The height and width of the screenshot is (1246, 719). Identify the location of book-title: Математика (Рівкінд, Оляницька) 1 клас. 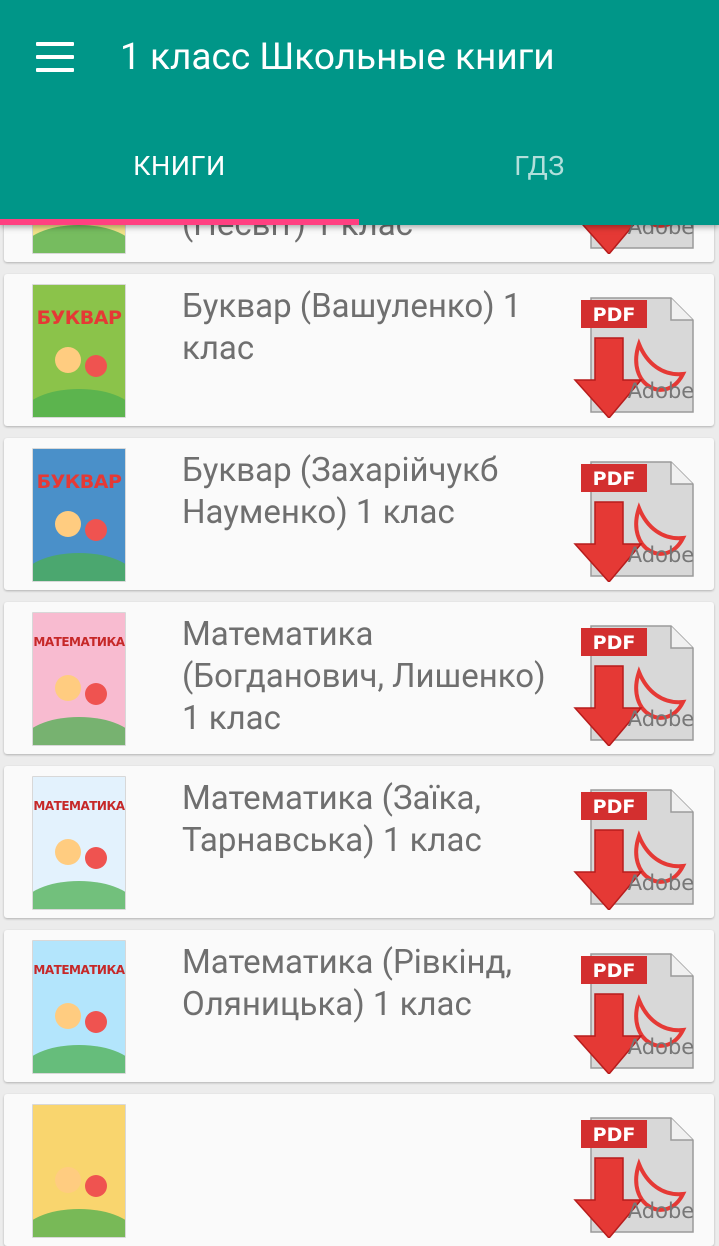
(347, 983).